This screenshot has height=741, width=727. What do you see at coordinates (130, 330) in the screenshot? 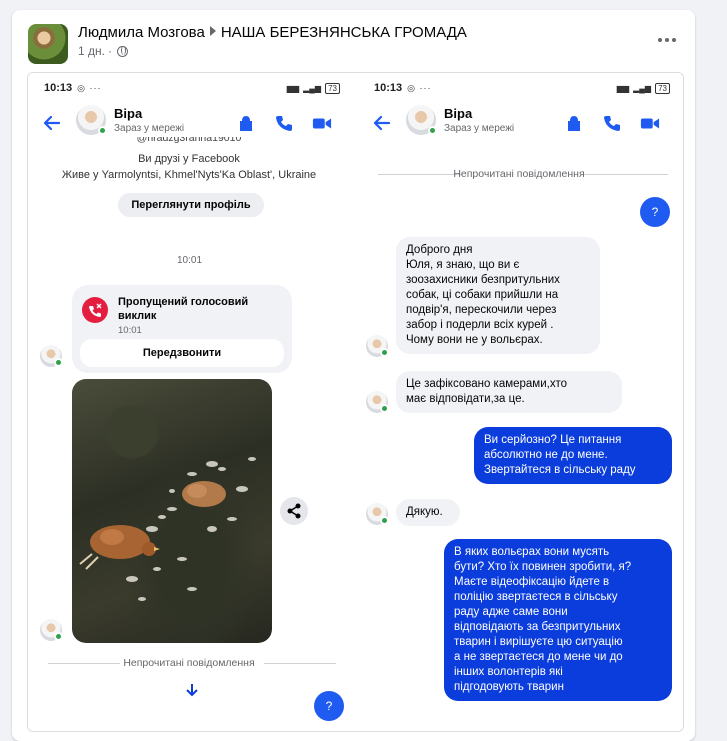
I see `missed-call-time: 10:01` at bounding box center [130, 330].